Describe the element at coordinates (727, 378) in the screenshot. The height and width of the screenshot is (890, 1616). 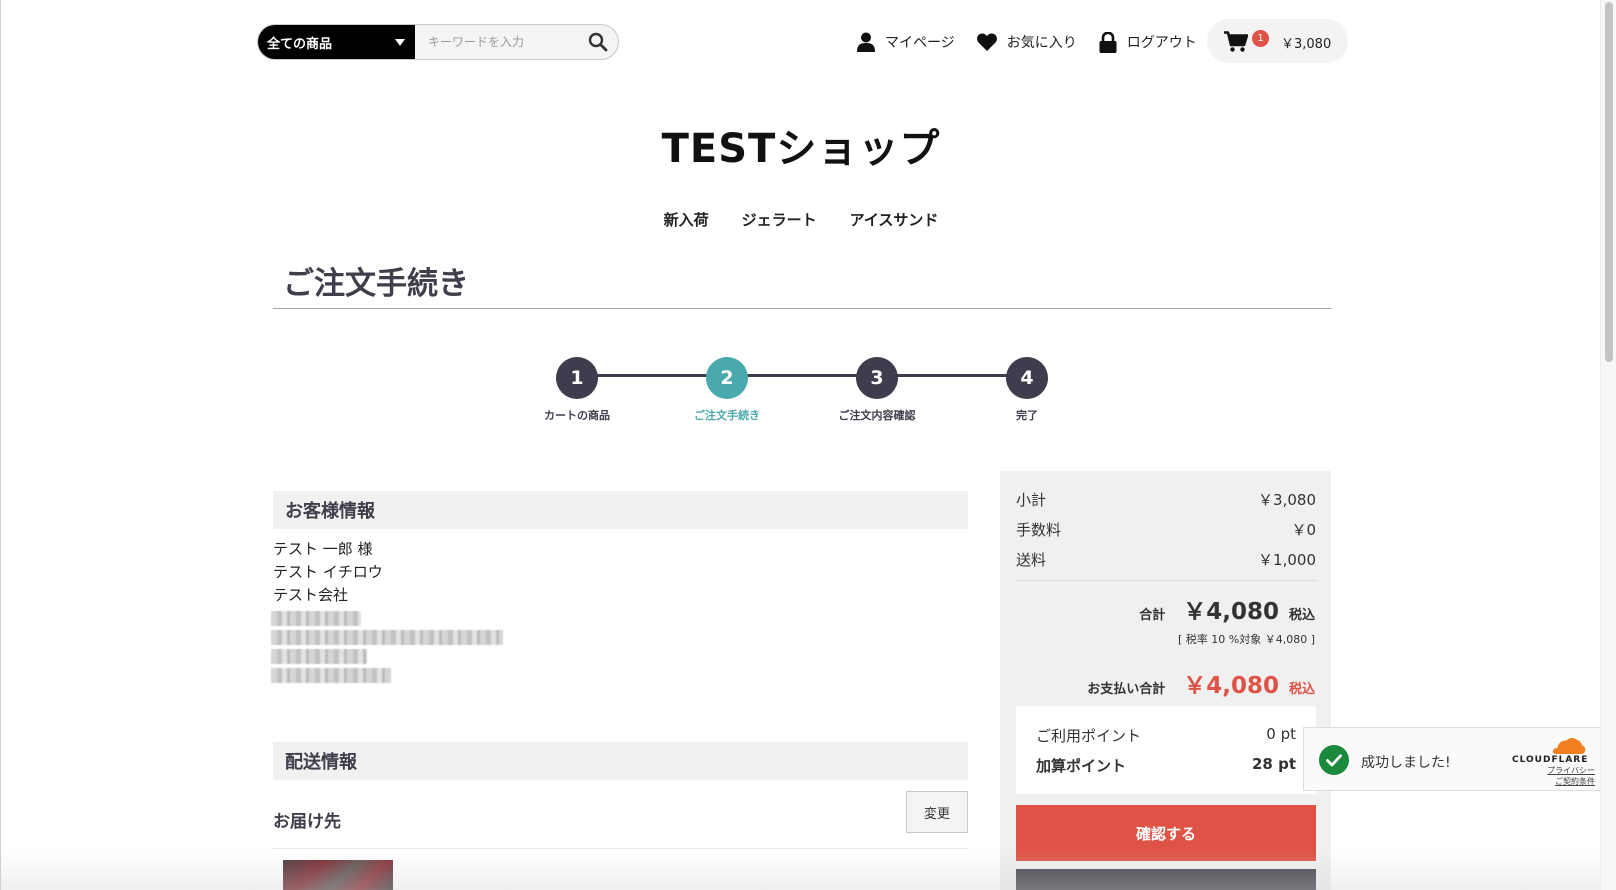
I see `step-number: 2` at that location.